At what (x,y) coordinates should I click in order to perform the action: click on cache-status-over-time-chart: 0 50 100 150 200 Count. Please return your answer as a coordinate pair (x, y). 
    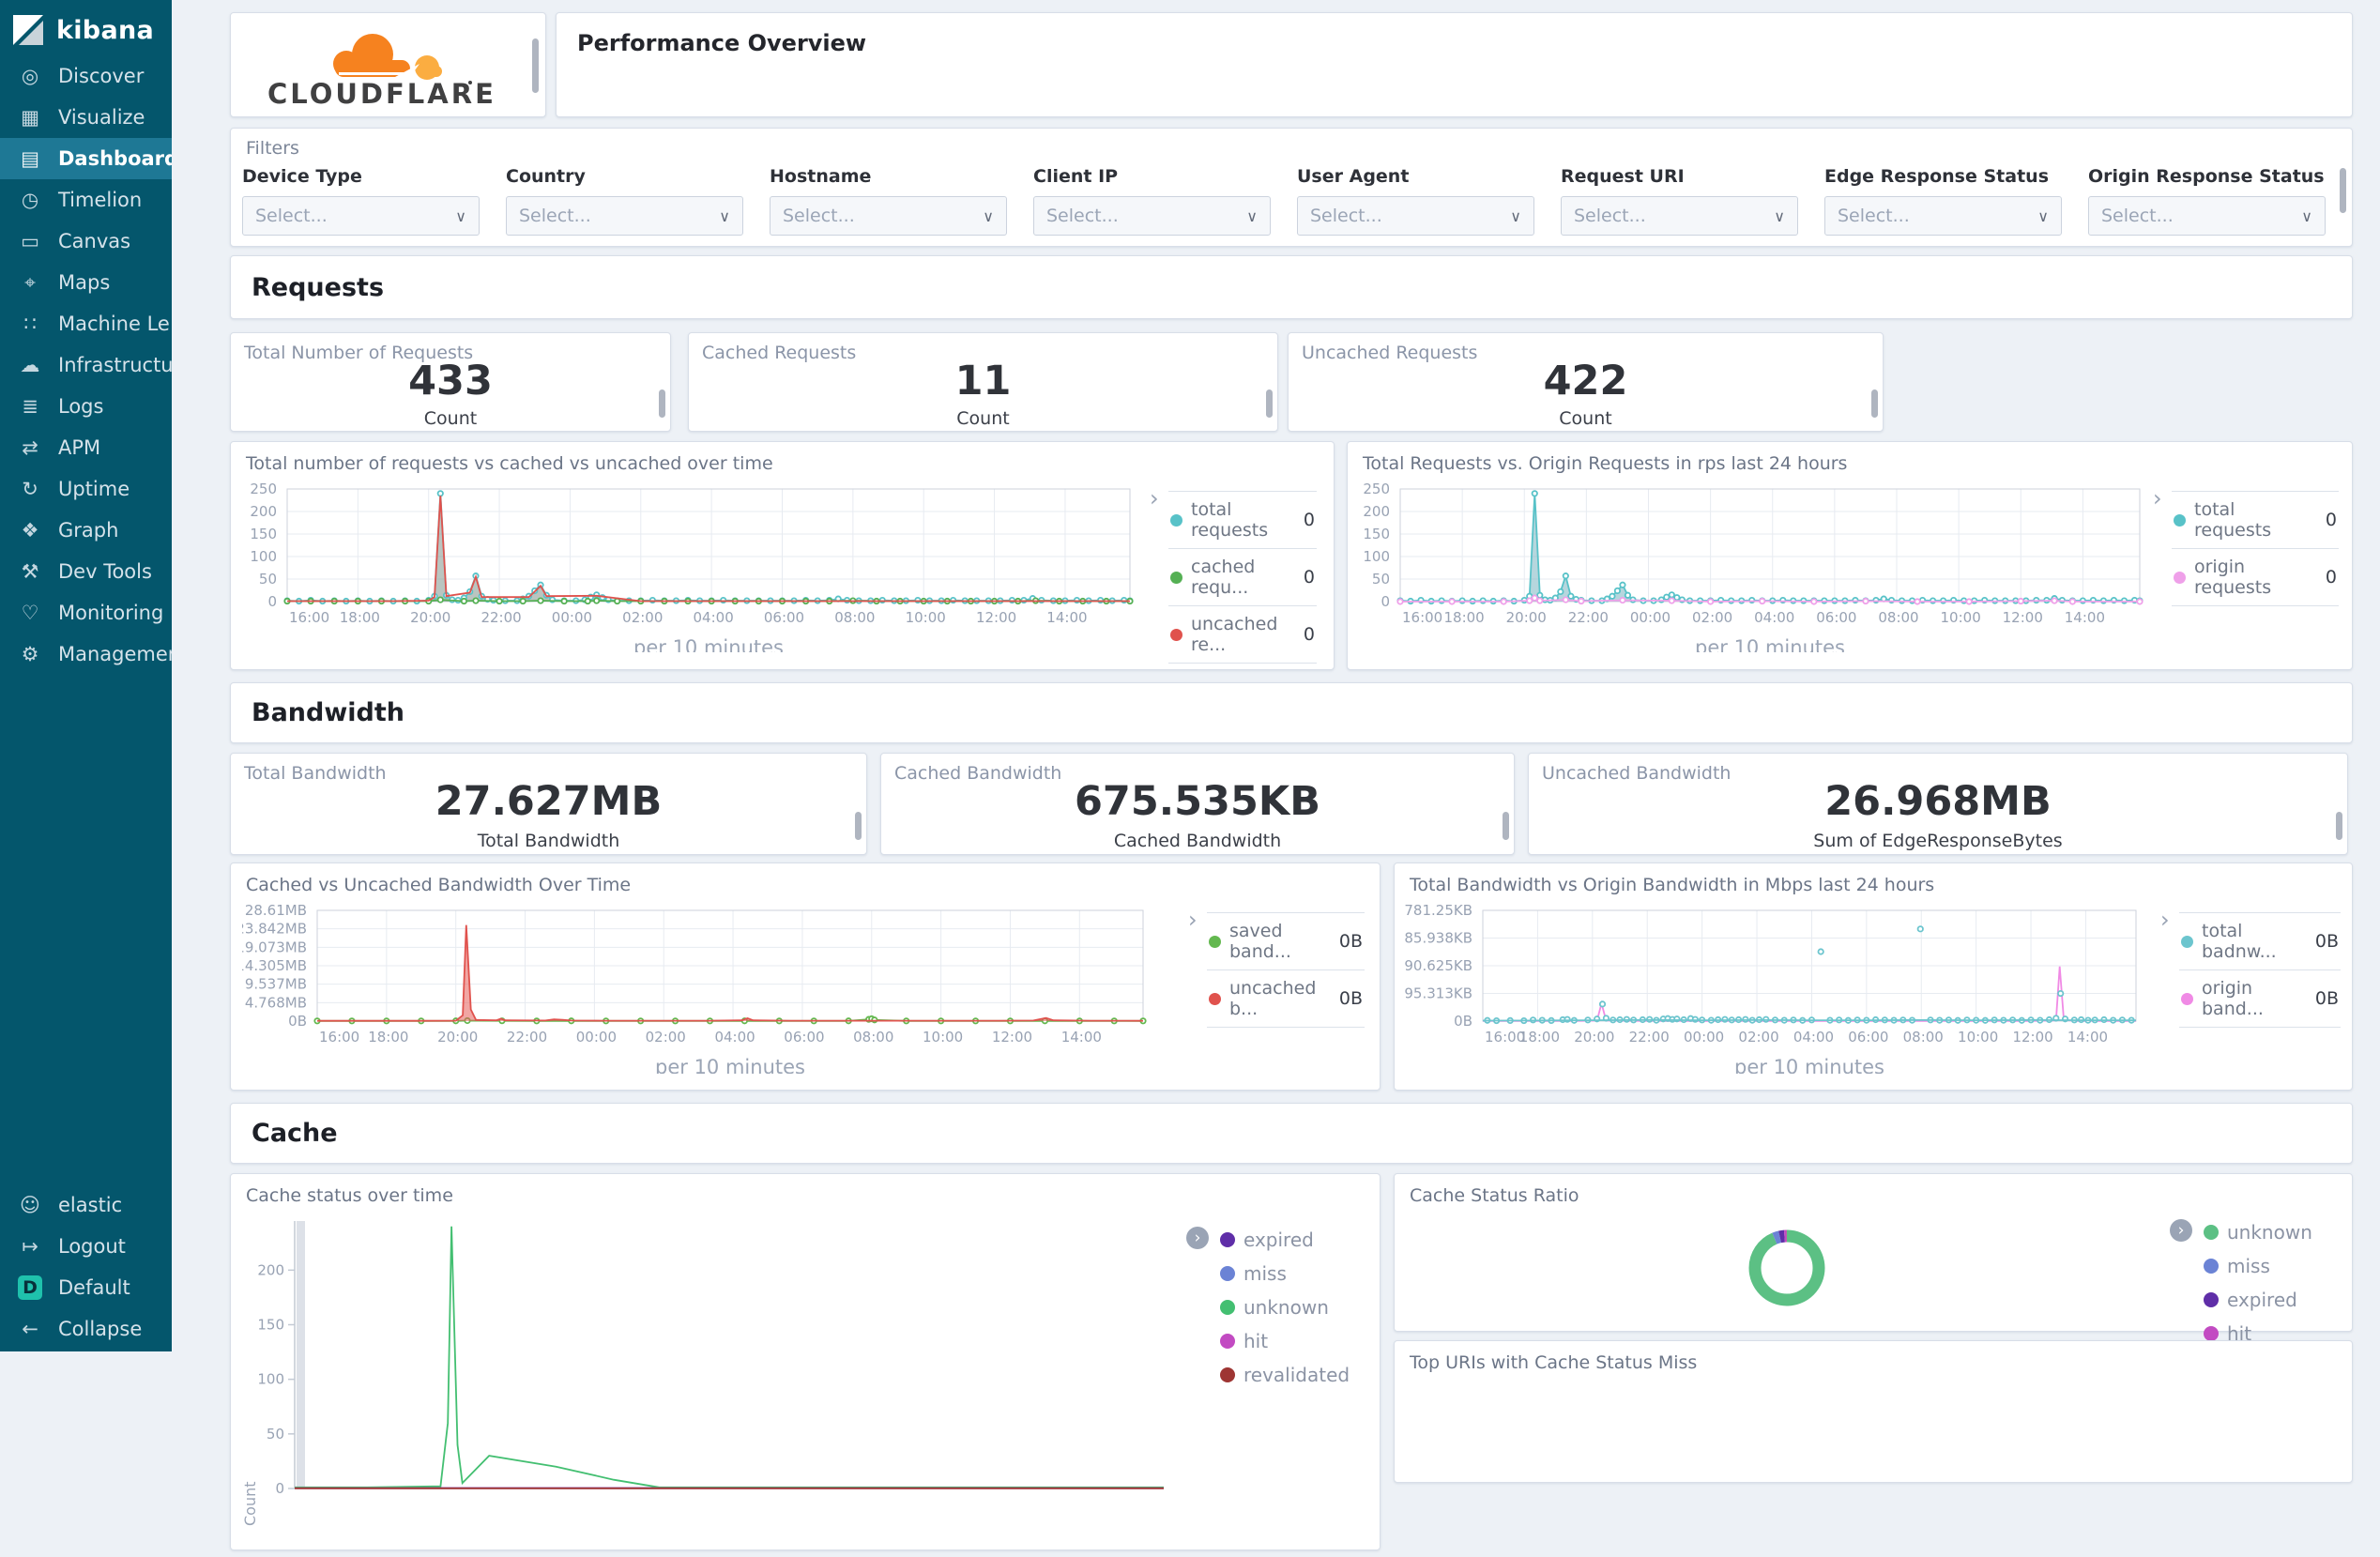
    Looking at the image, I should click on (707, 1386).